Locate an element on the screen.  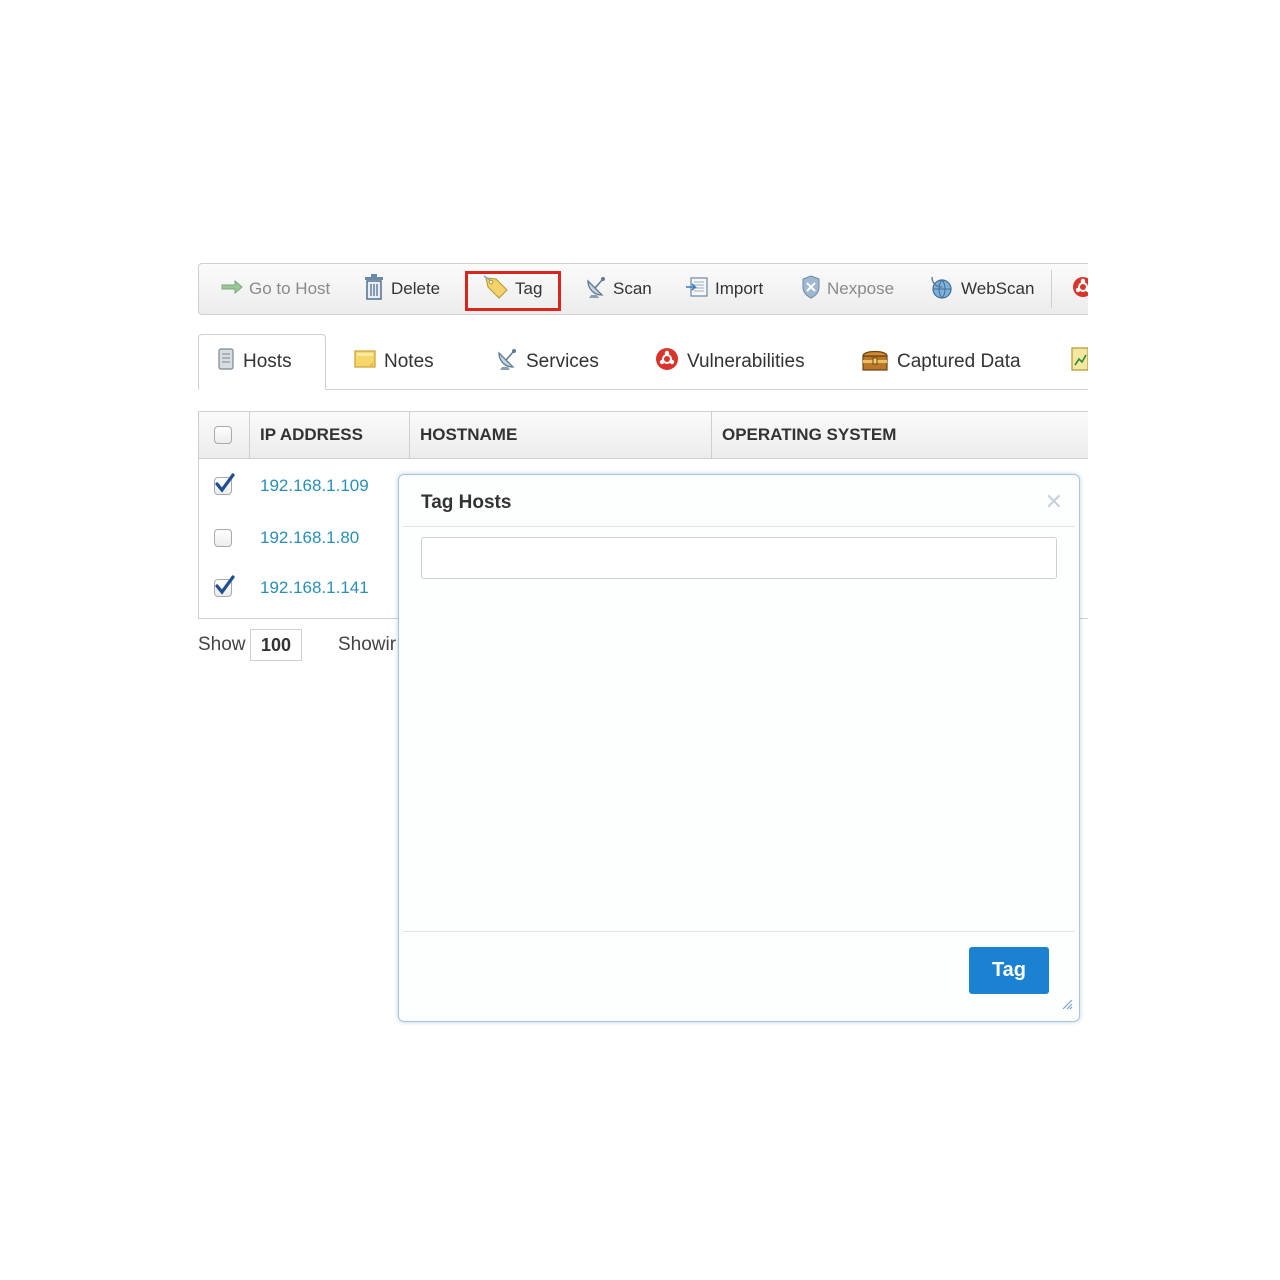
tab-notes: Notes is located at coordinates (394, 362).